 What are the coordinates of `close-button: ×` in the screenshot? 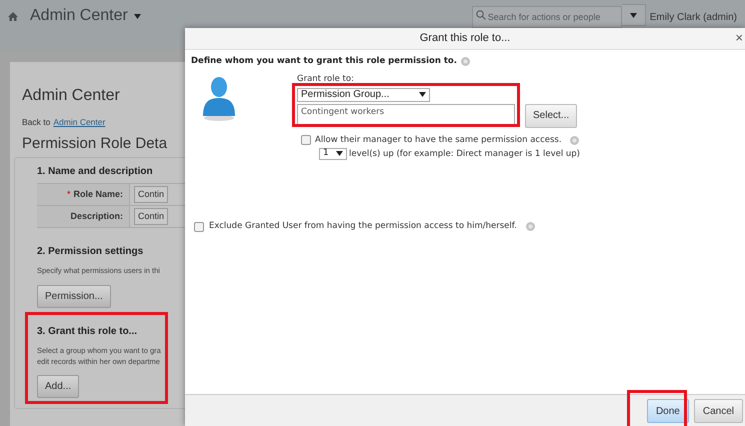 It's located at (739, 38).